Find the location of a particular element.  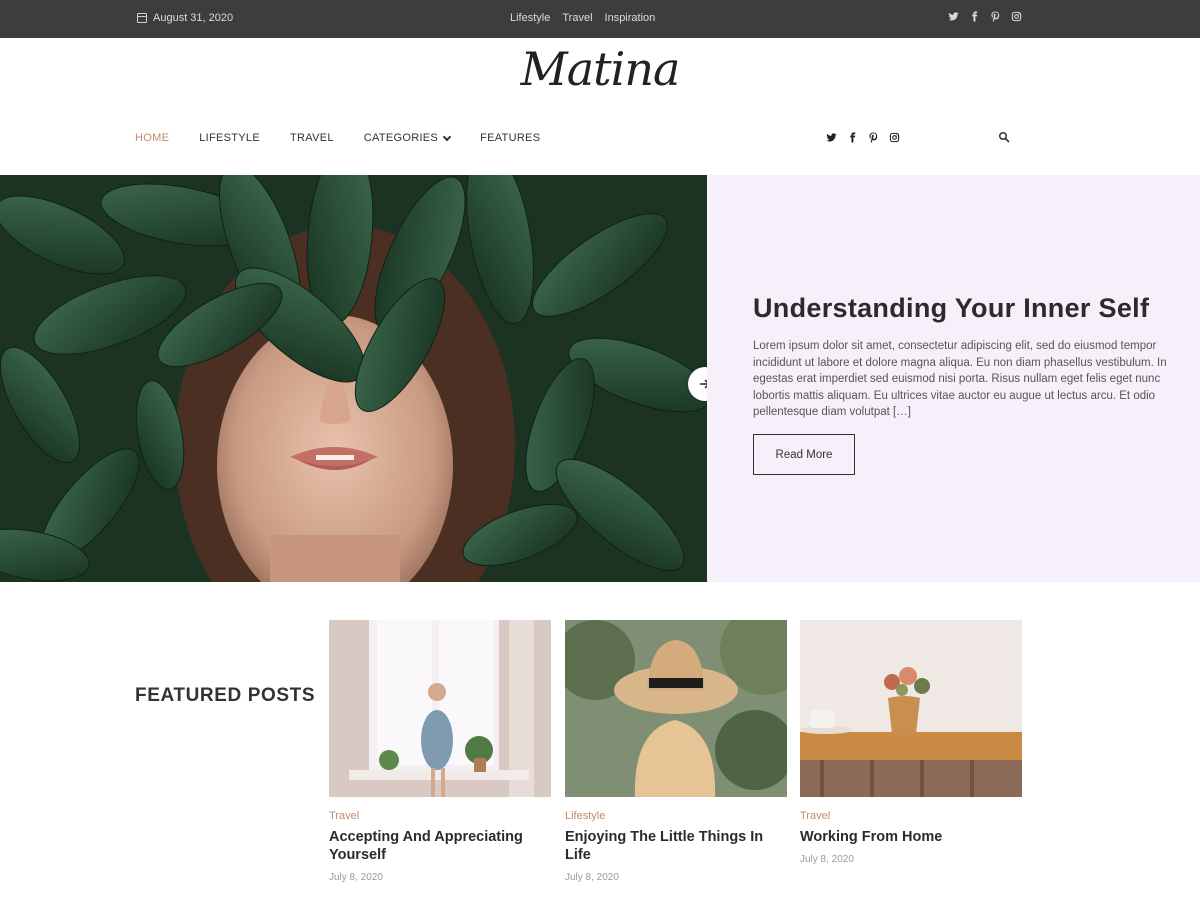

nav-item-categories: CATEGORIES is located at coordinates (407, 138).